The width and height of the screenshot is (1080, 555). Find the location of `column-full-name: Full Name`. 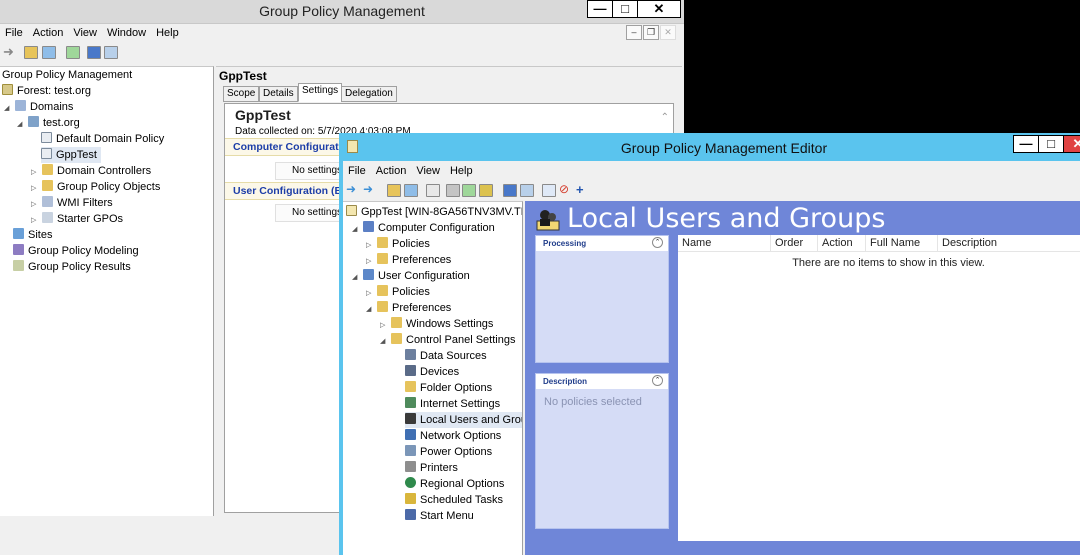

column-full-name: Full Name is located at coordinates (902, 243).